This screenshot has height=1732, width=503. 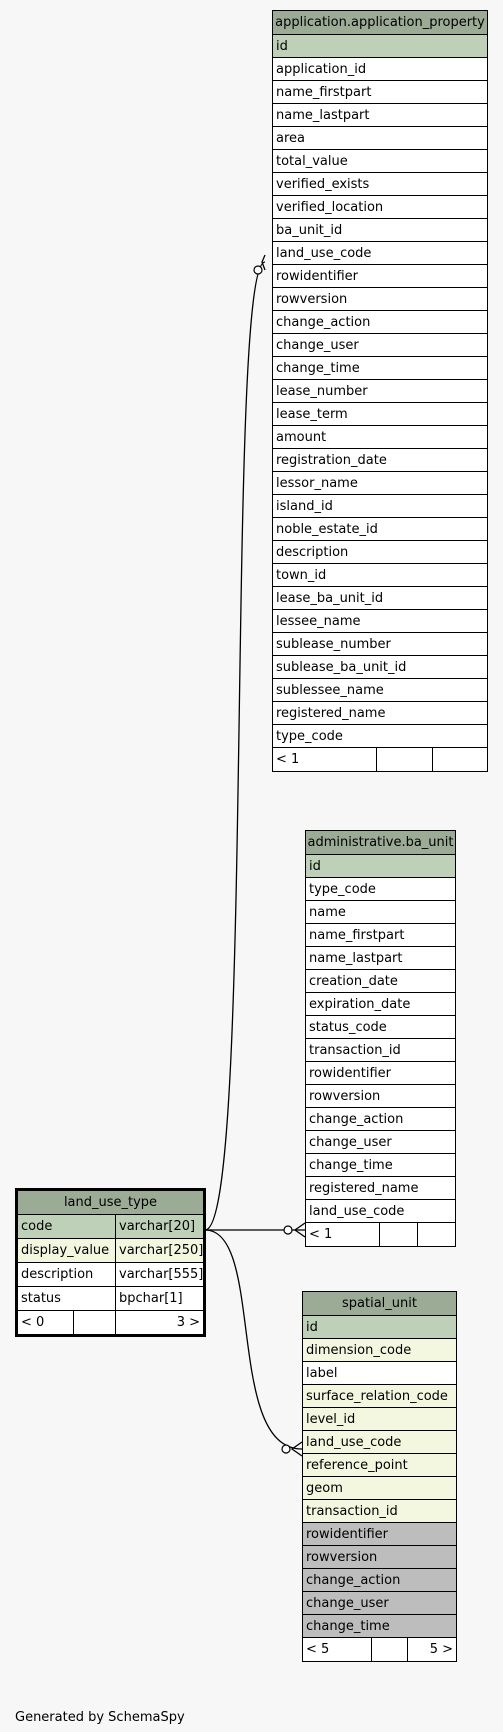 I want to click on column-row: registration_date, so click(x=380, y=460).